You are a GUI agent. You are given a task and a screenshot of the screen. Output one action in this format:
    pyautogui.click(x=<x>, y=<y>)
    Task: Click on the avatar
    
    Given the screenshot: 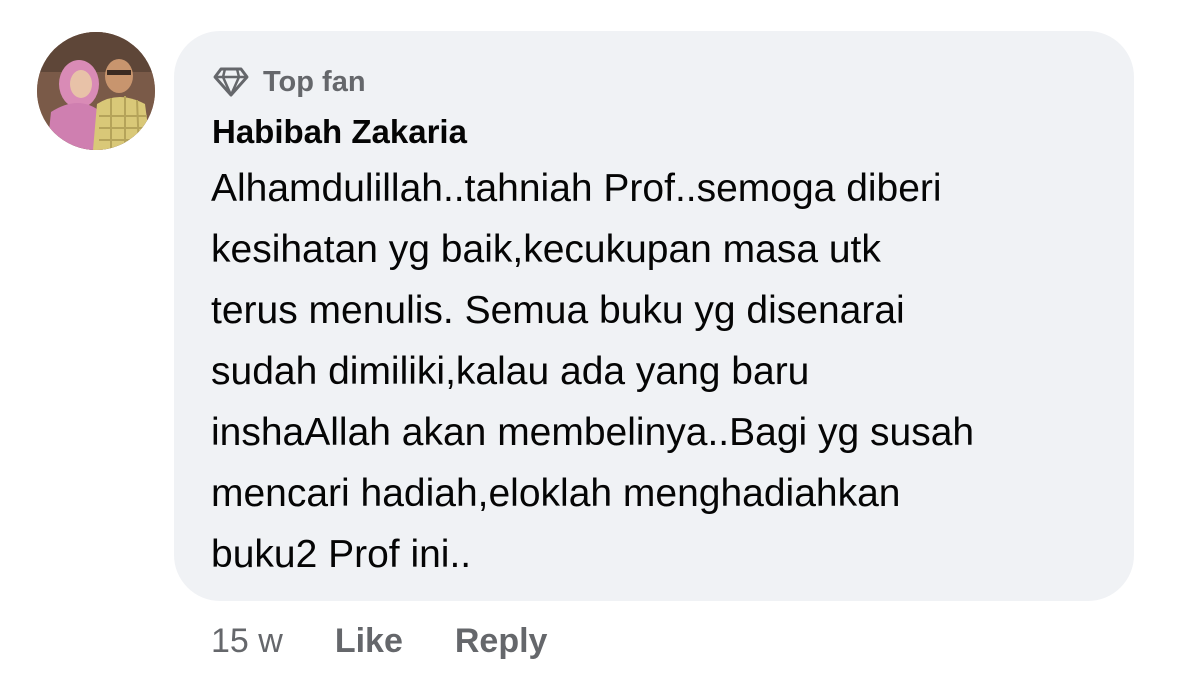 What is the action you would take?
    pyautogui.click(x=96, y=91)
    